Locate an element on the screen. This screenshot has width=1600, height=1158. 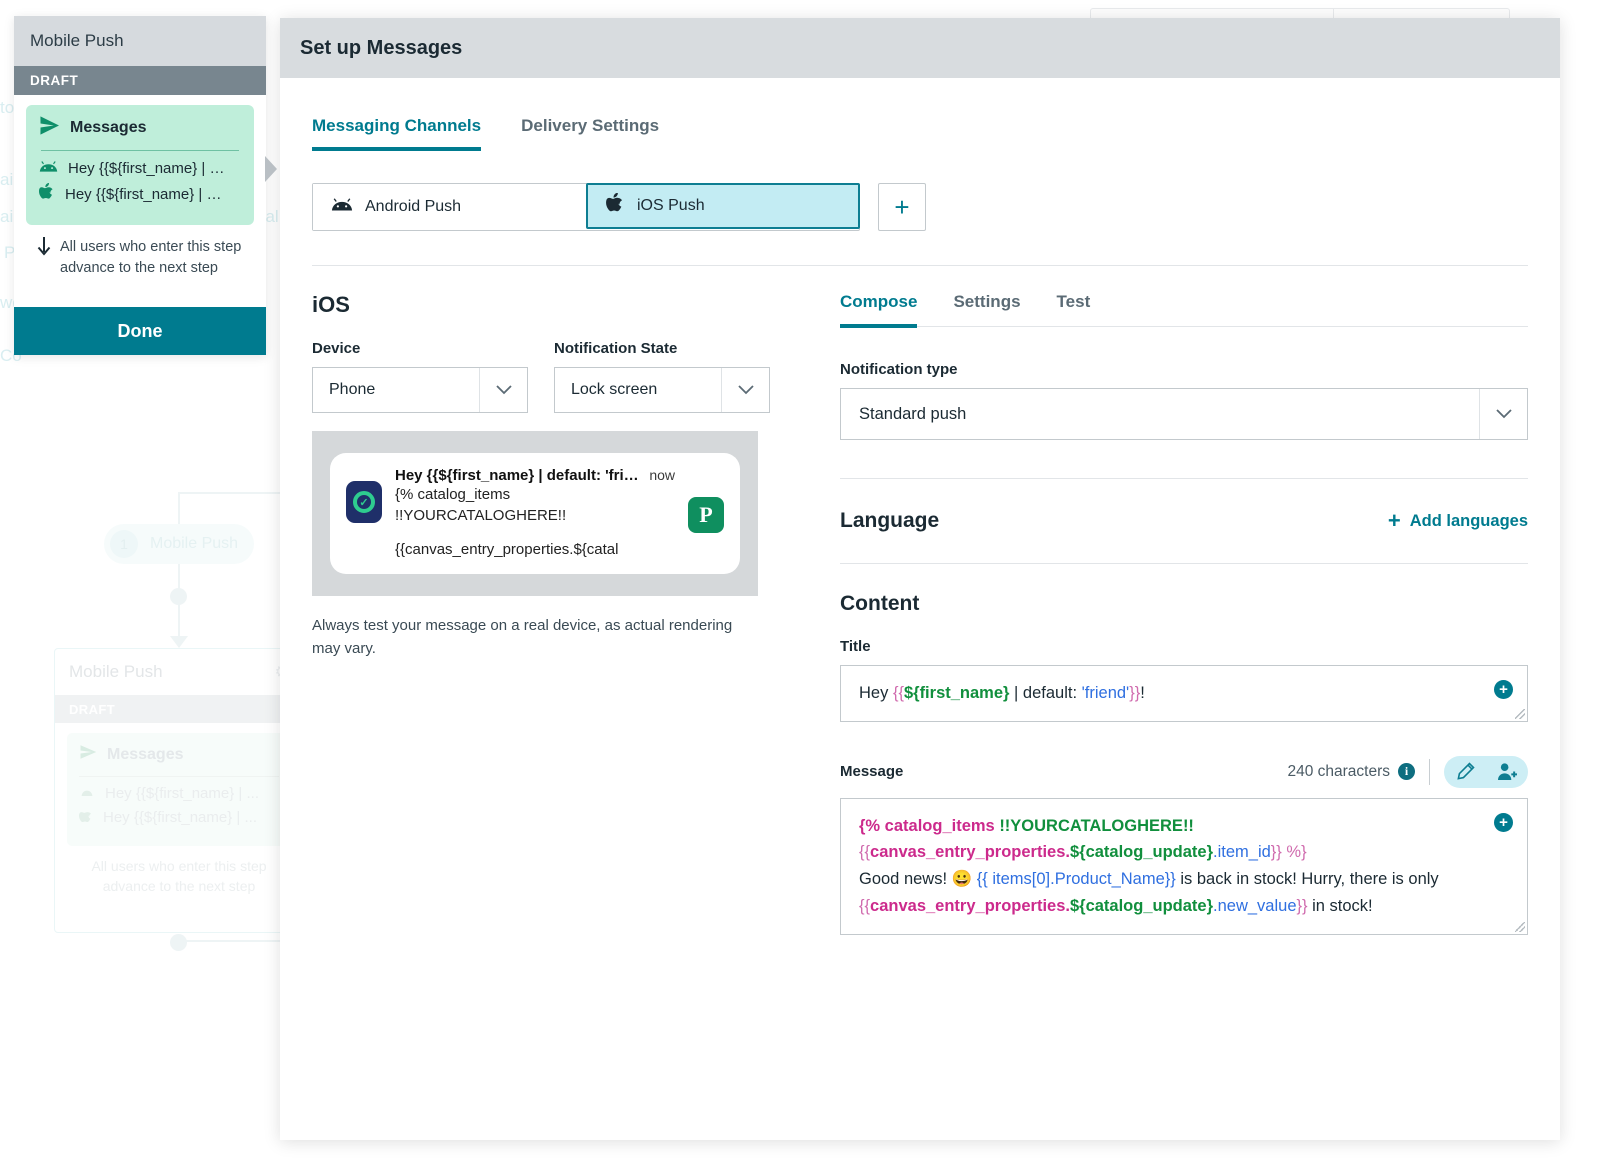
pencil-icon is located at coordinates (1465, 771).